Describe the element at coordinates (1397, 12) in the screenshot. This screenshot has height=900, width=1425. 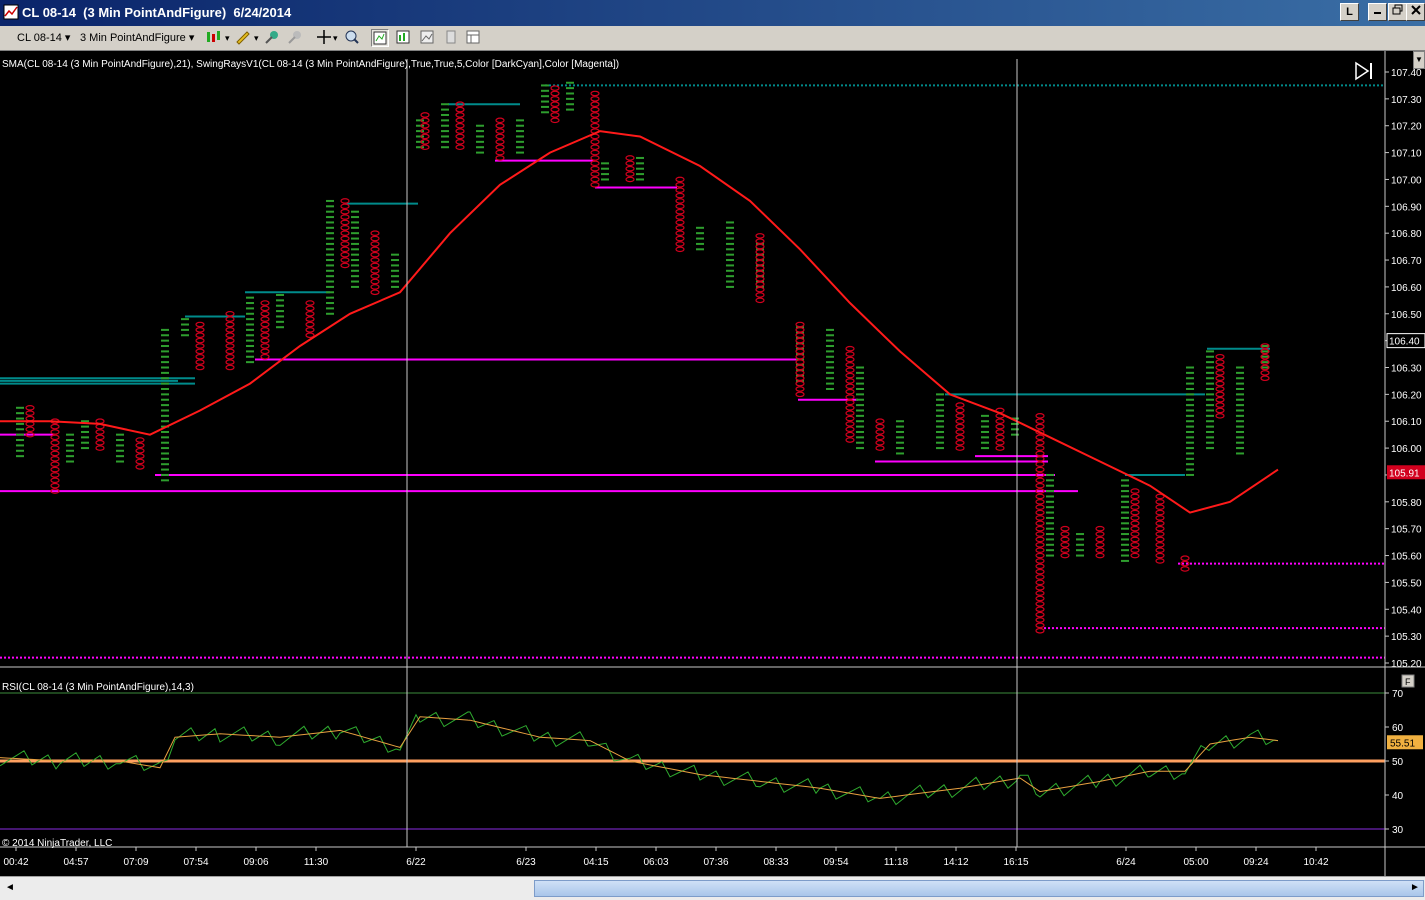
I see `restore-button` at that location.